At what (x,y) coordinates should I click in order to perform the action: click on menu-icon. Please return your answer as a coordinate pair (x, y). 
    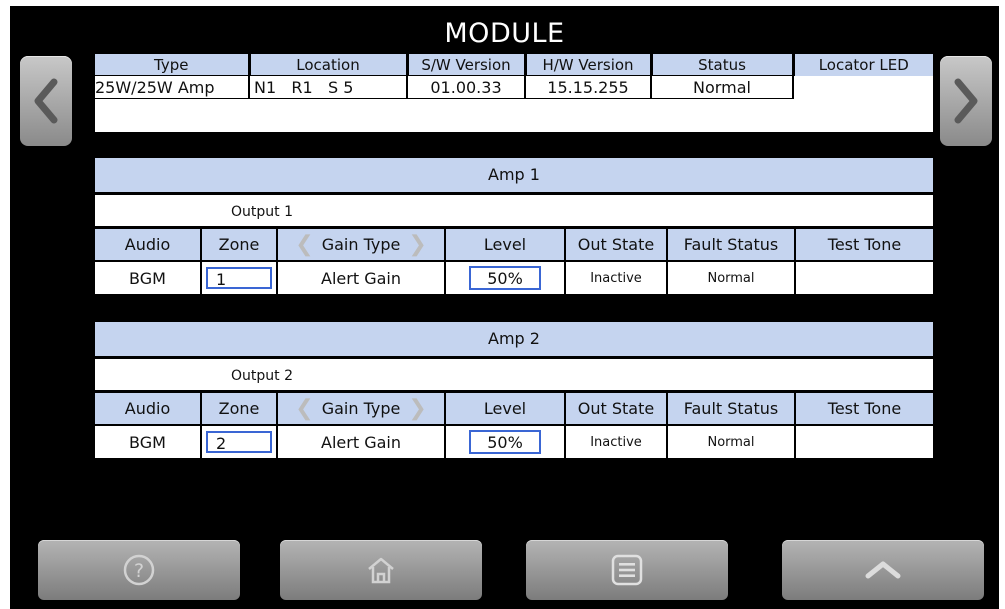
    Looking at the image, I should click on (627, 570).